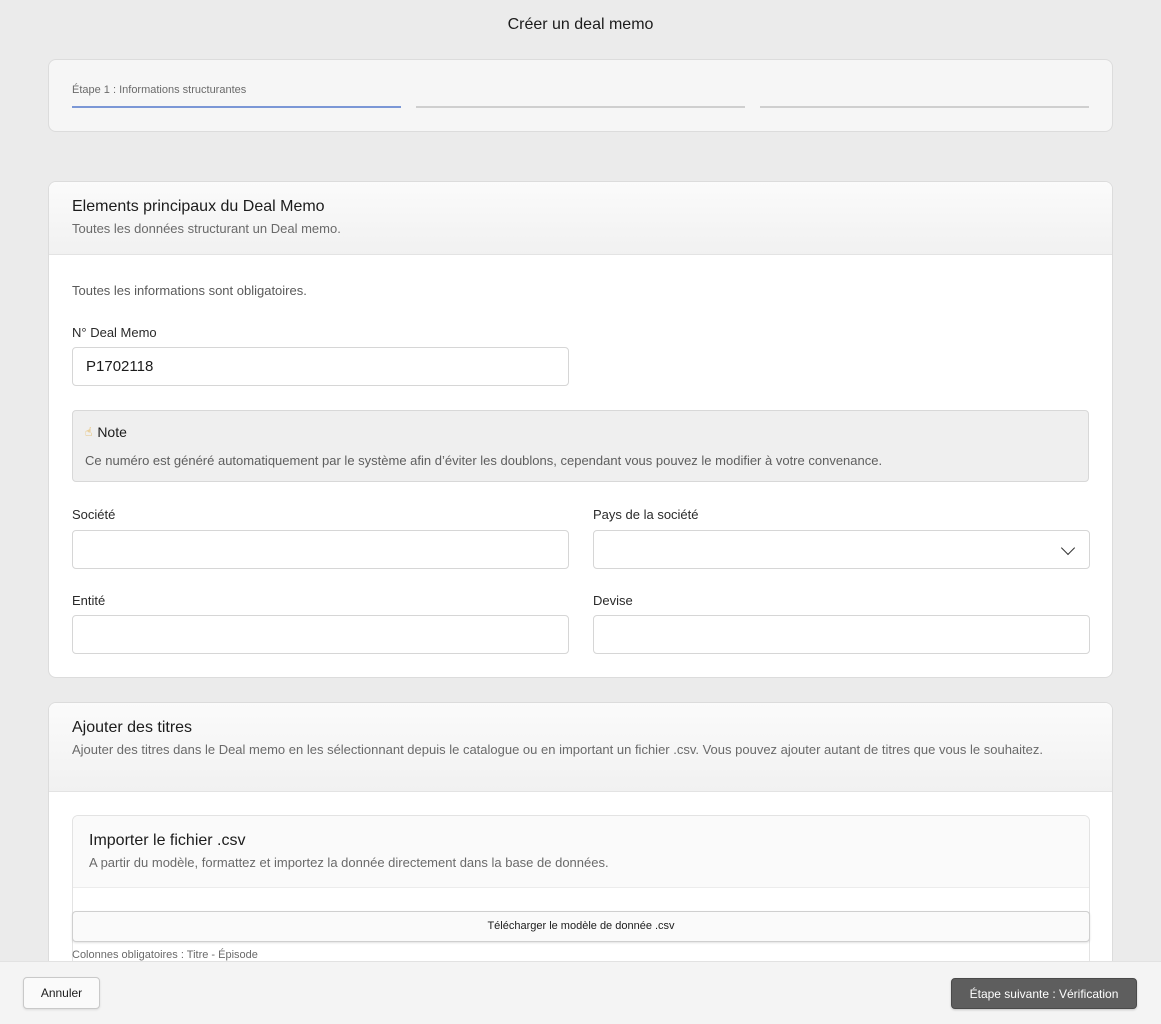  Describe the element at coordinates (841, 549) in the screenshot. I see `company-country-select` at that location.